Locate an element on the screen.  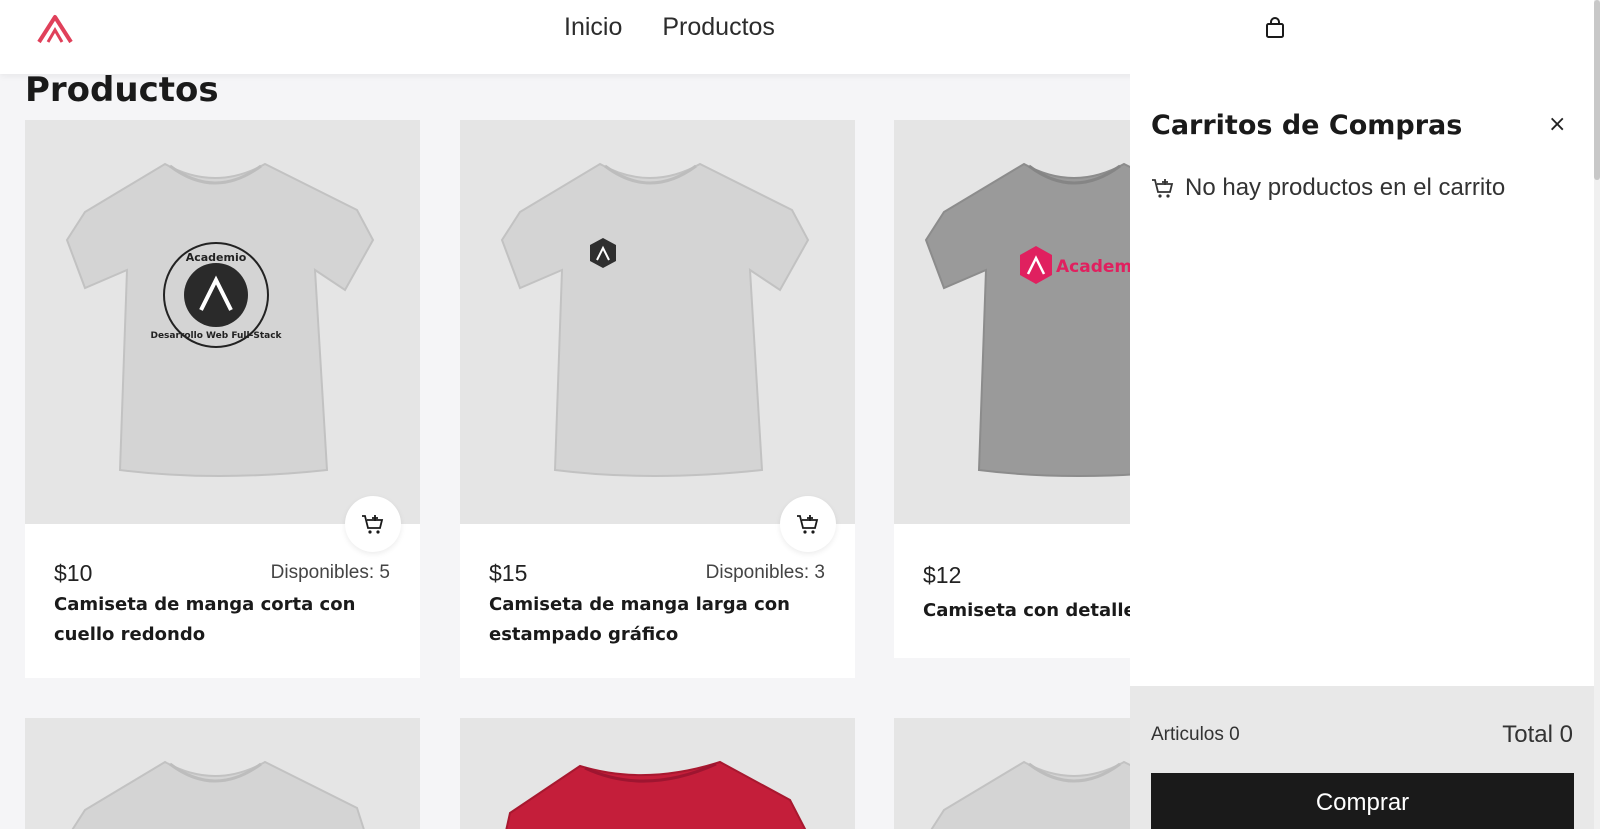
product-price: $12 is located at coordinates (942, 575).